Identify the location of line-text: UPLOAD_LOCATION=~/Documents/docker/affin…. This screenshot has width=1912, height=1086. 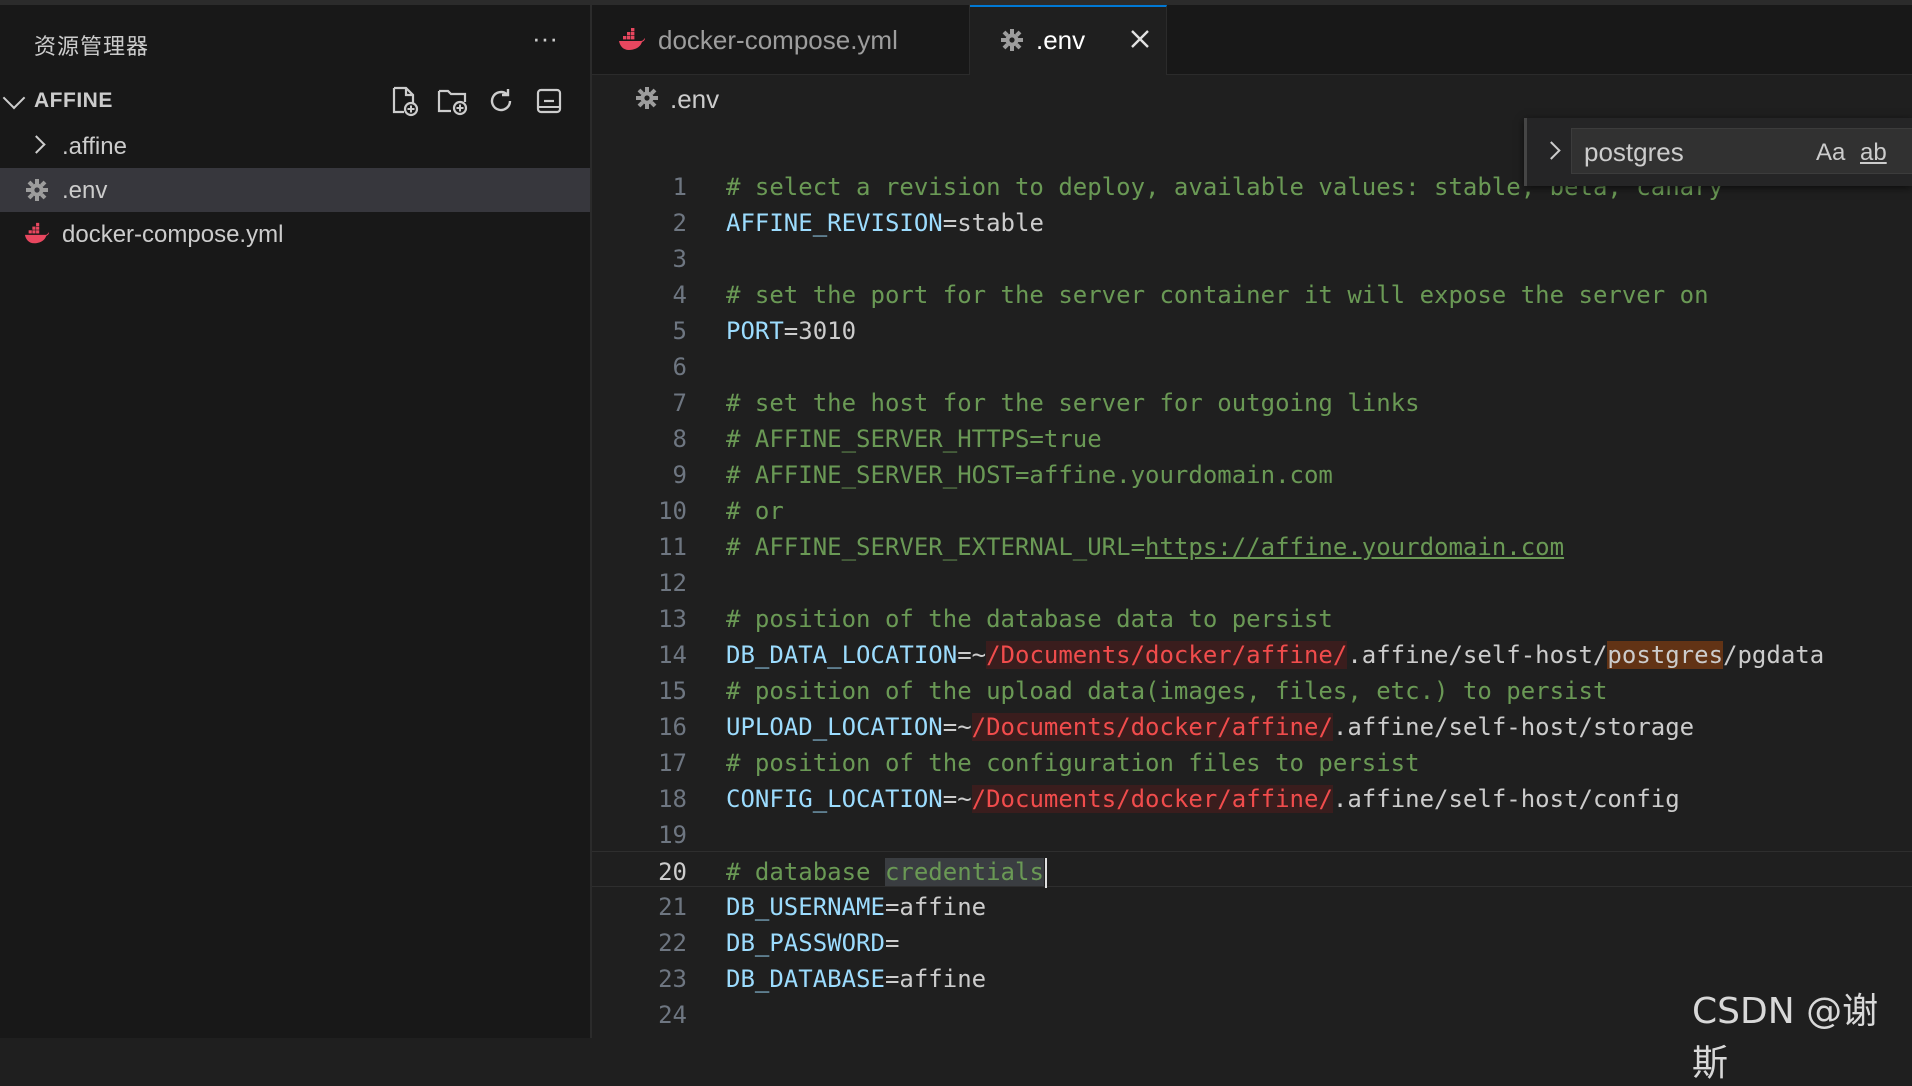
(1210, 727).